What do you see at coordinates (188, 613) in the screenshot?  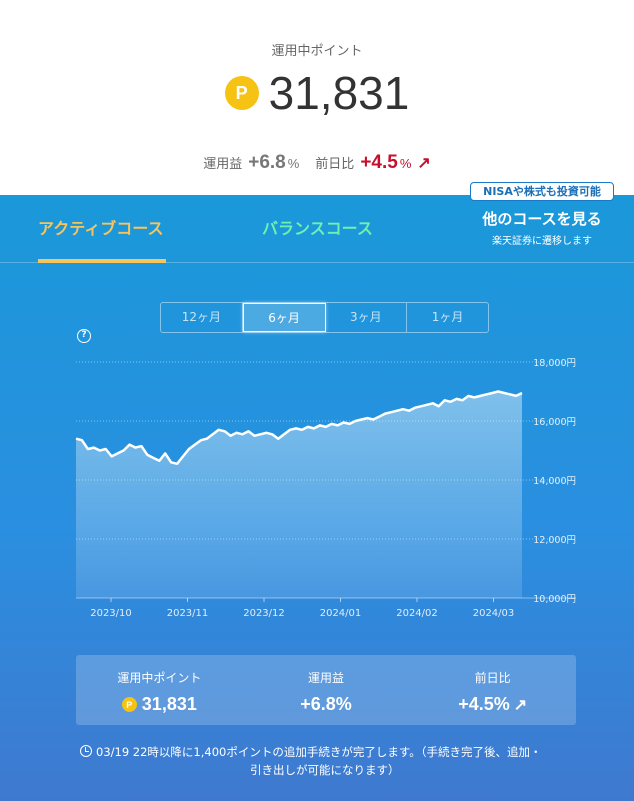 I see `x-tick-label: 2023/11` at bounding box center [188, 613].